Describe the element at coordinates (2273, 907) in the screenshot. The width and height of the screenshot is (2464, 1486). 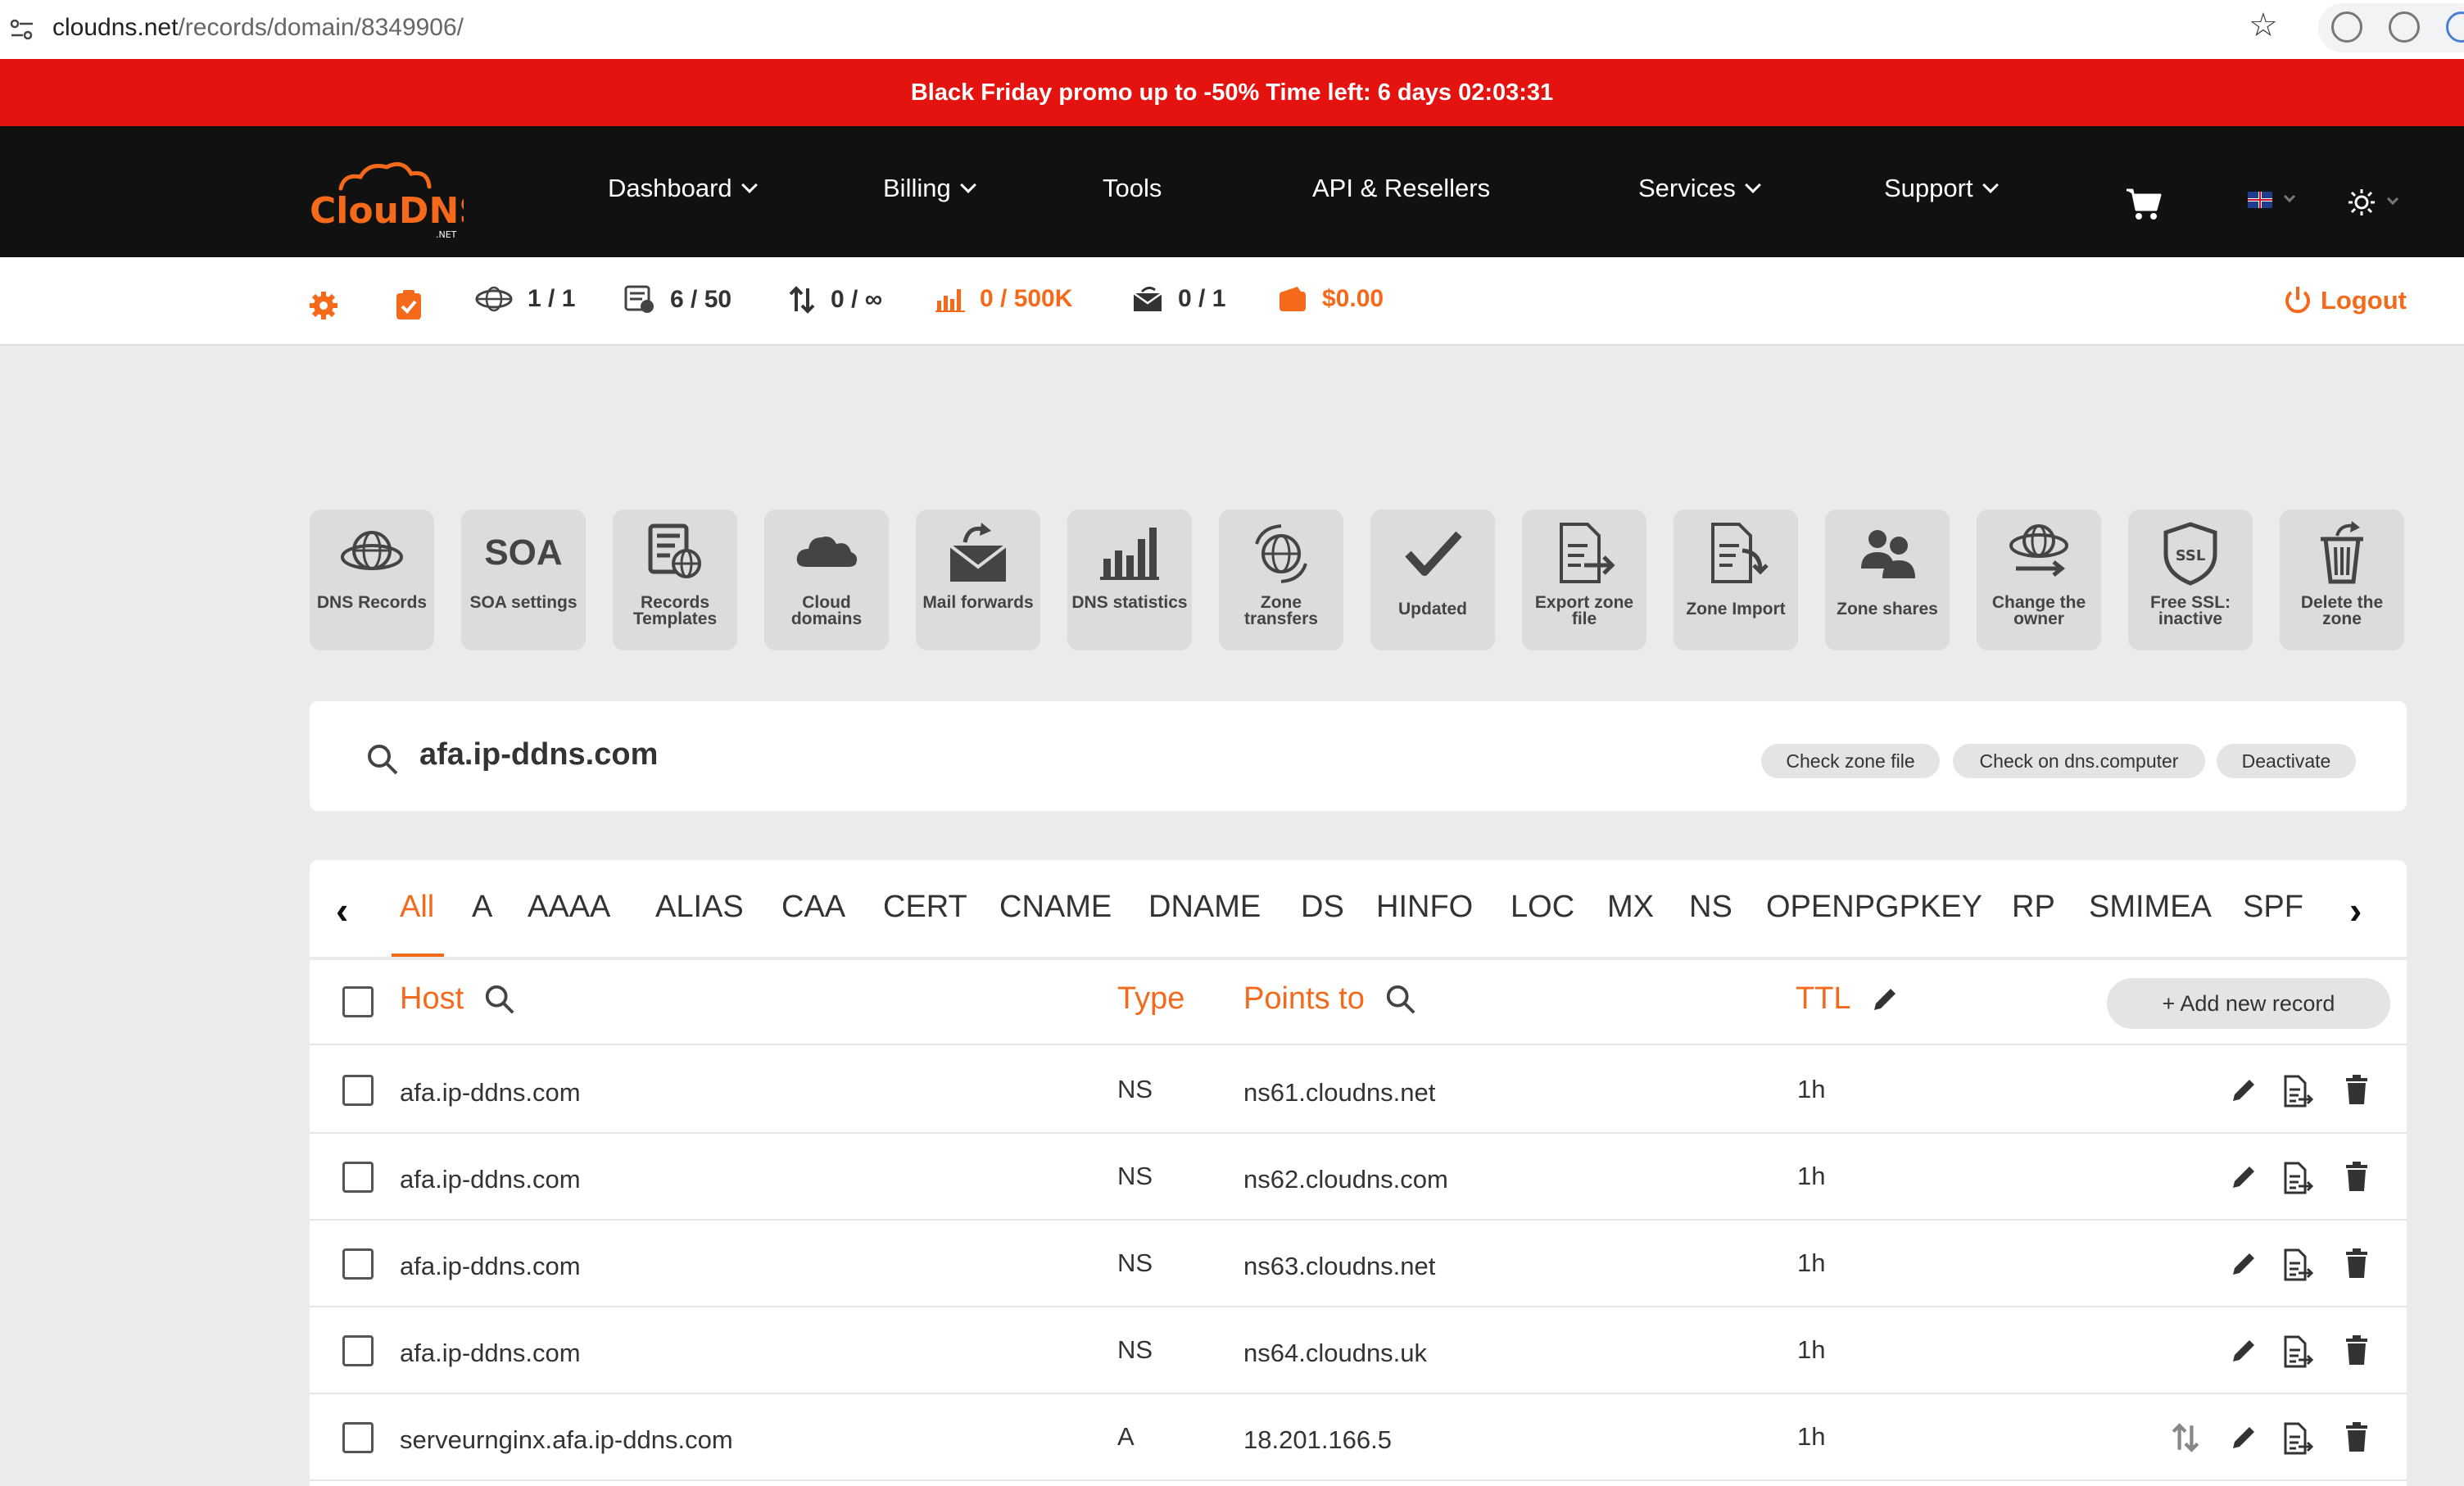
I see `tab-spf: SPF` at that location.